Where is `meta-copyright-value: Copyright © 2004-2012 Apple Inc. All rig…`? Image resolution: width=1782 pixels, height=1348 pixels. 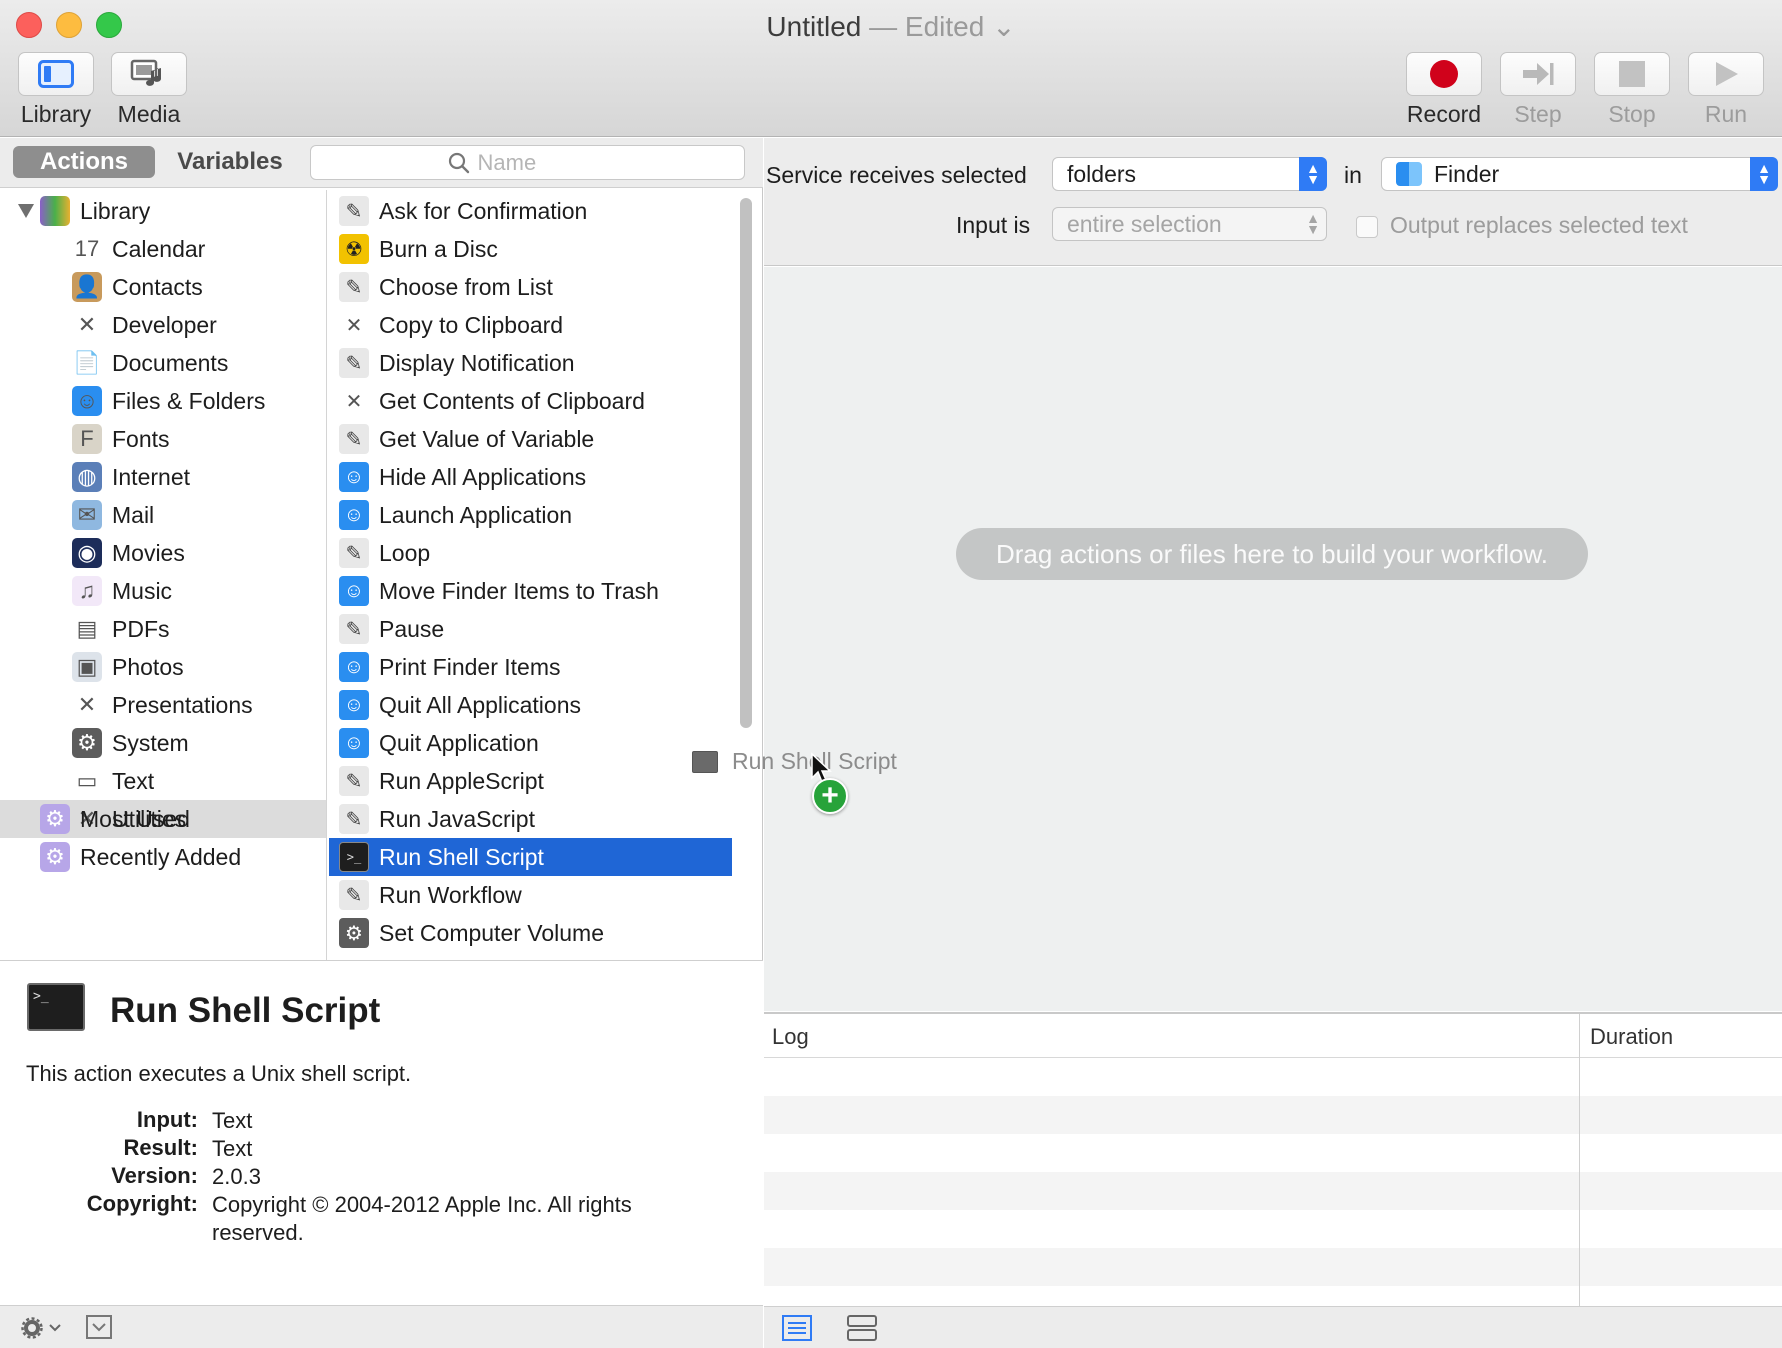 meta-copyright-value: Copyright © 2004-2012 Apple Inc. All rig… is located at coordinates (422, 1218).